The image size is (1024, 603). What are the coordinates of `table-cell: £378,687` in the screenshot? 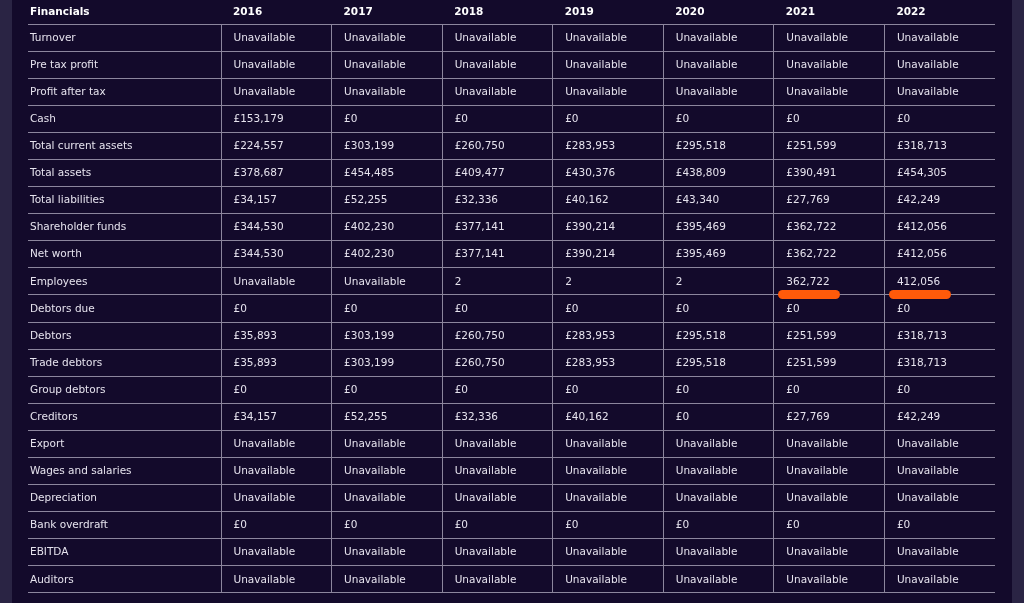 It's located at (276, 173).